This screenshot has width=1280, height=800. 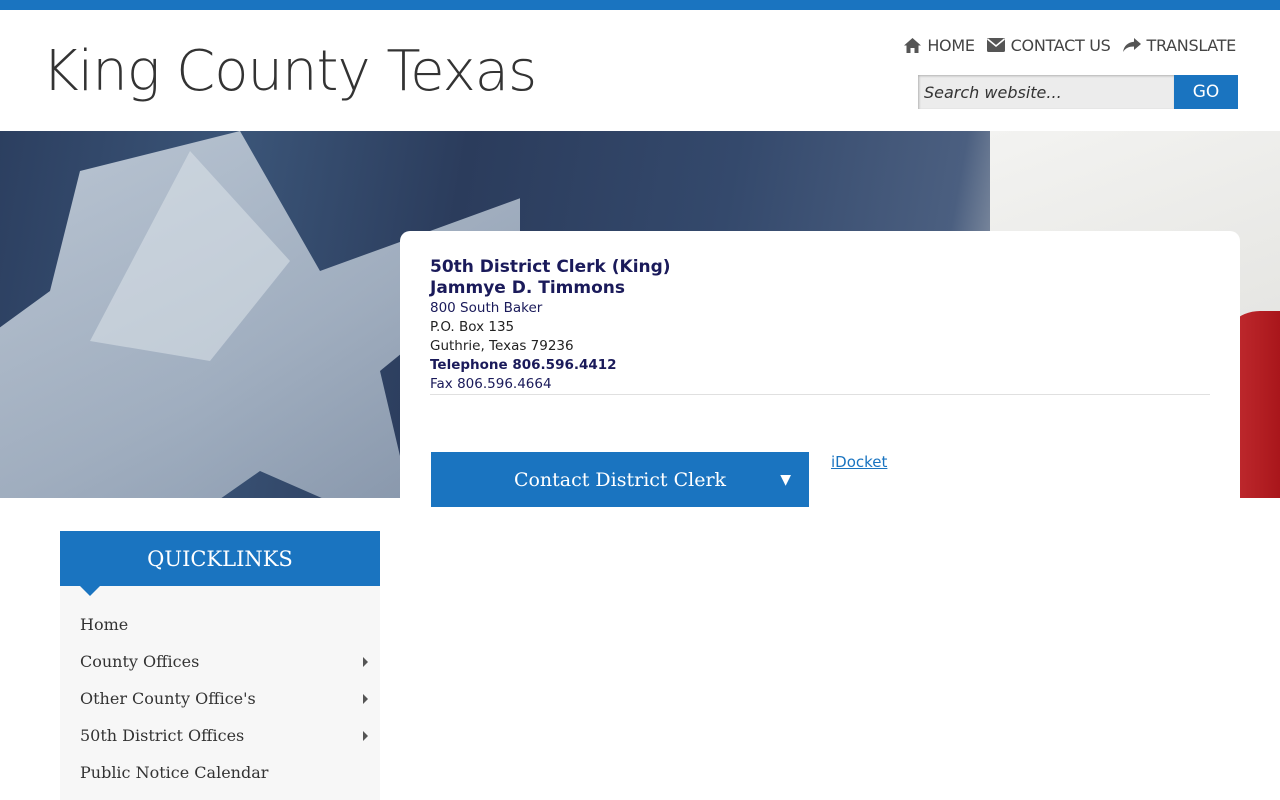 What do you see at coordinates (1206, 92) in the screenshot?
I see `search-go-button: GO` at bounding box center [1206, 92].